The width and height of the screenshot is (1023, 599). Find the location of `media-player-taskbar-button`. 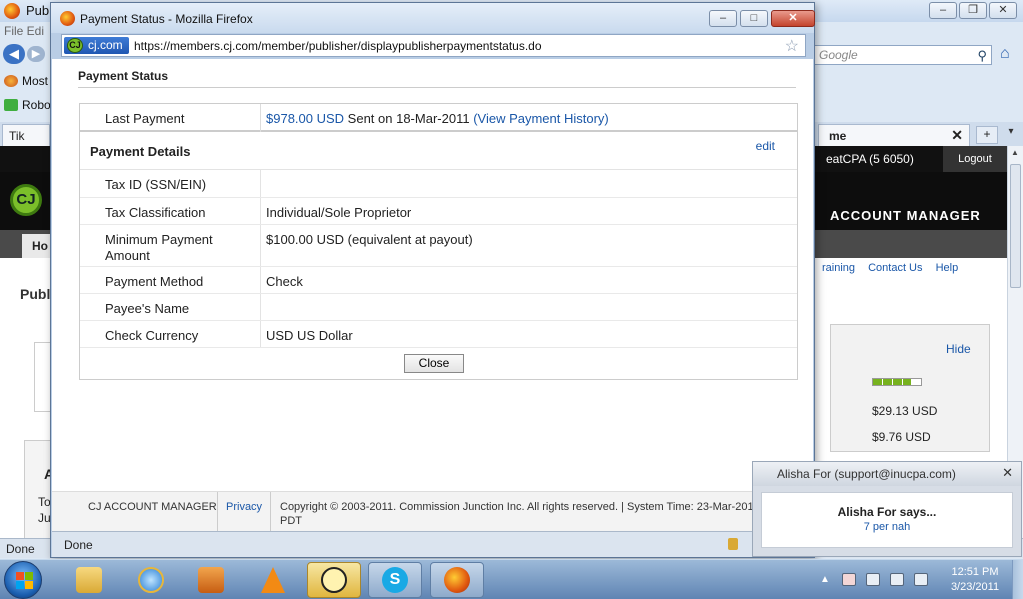

media-player-taskbar-button is located at coordinates (211, 580).